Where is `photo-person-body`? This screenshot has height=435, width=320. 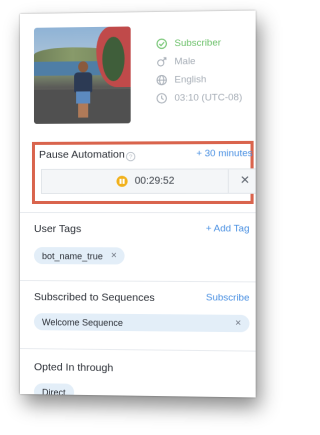
photo-person-body is located at coordinates (83, 82).